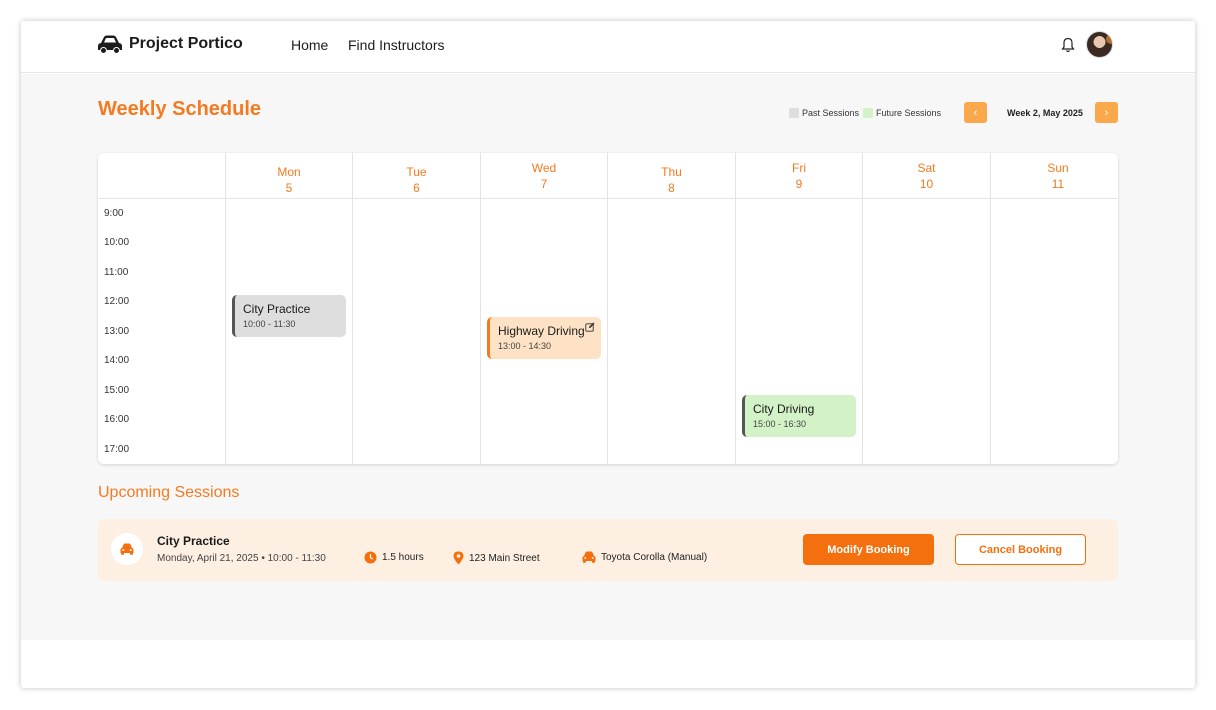 This screenshot has width=1216, height=710. Describe the element at coordinates (396, 45) in the screenshot. I see `nav-find-instructors-link: Find Instructors` at that location.